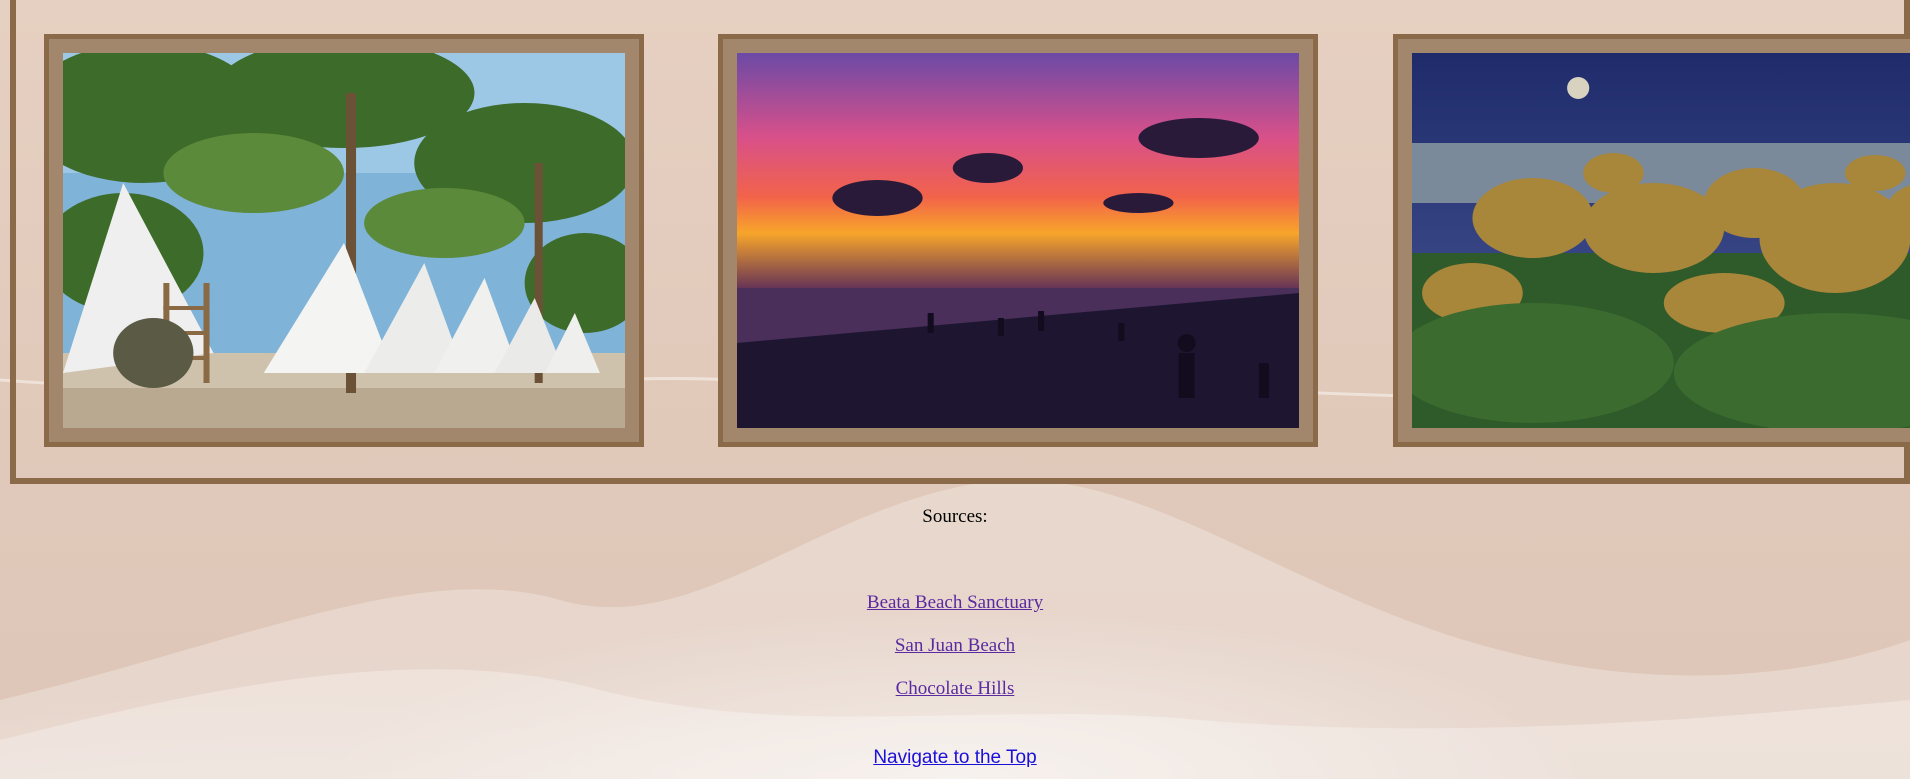  Describe the element at coordinates (1661, 240) in the screenshot. I see `chocolate-hills-image` at that location.